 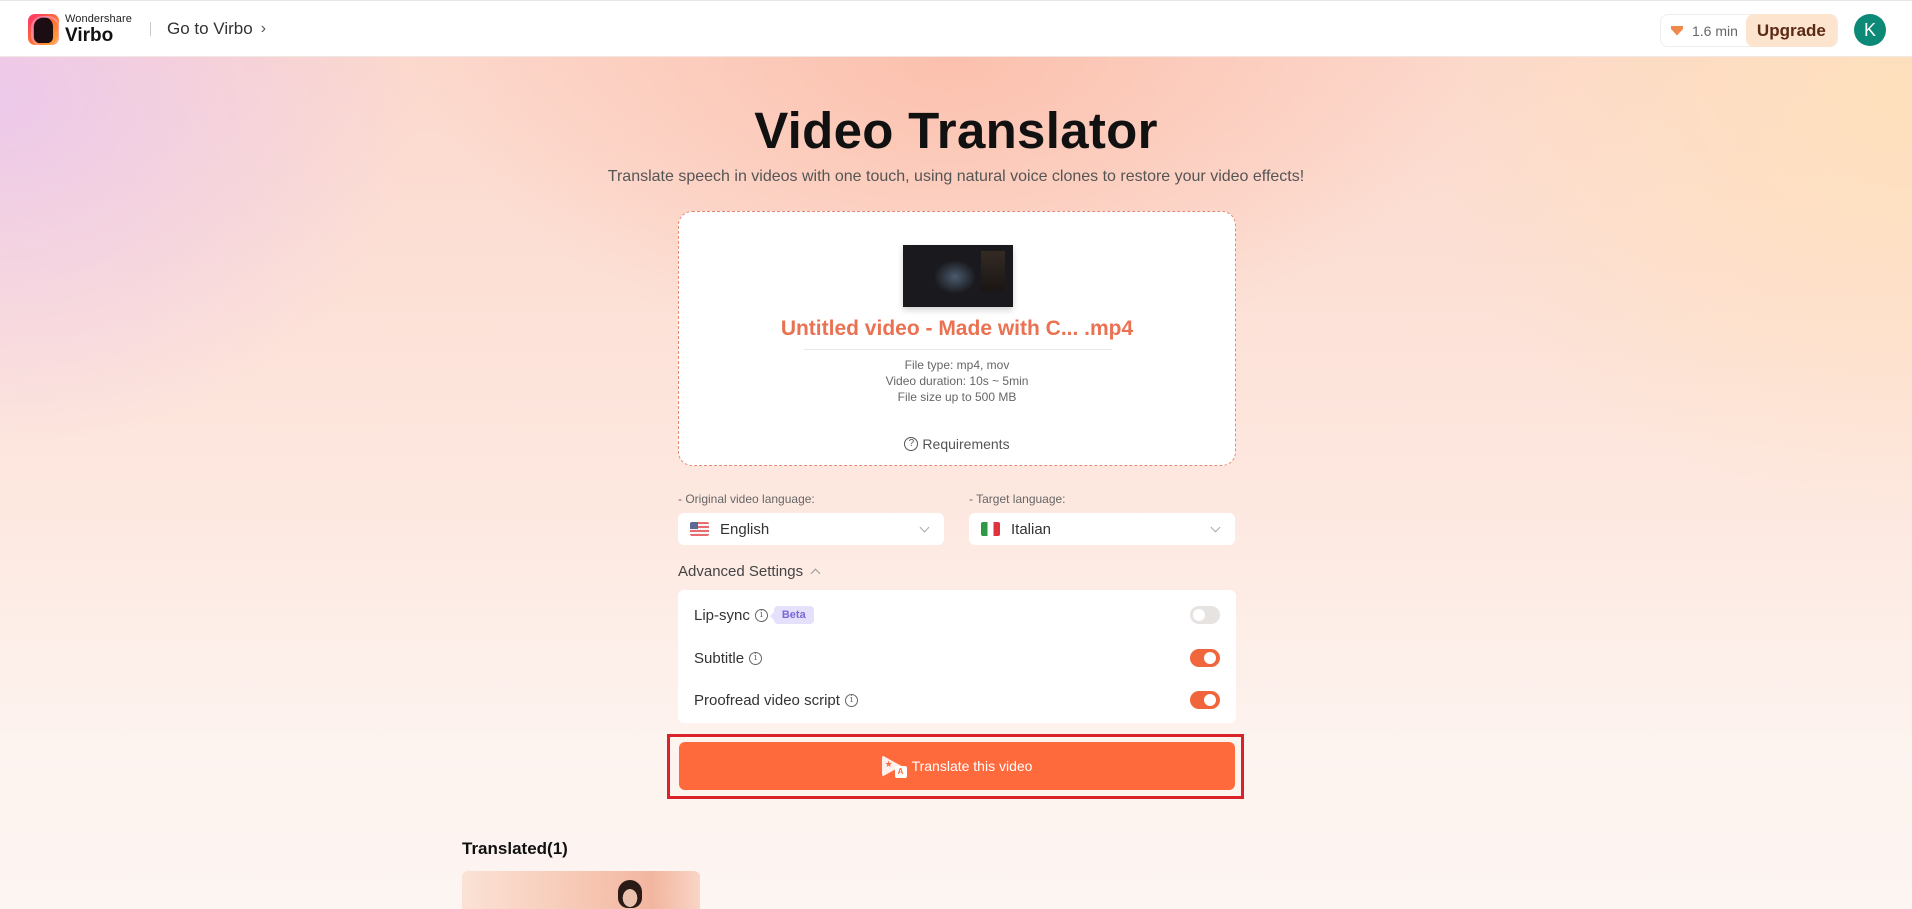 What do you see at coordinates (89, 35) in the screenshot?
I see `logo-product: Virbo` at bounding box center [89, 35].